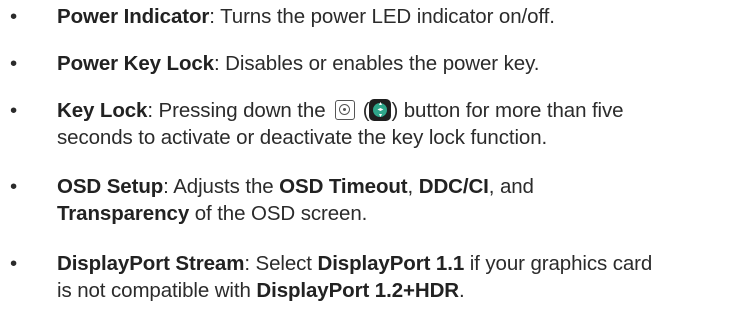 This screenshot has width=734, height=318. Describe the element at coordinates (382, 16) in the screenshot. I see `description: : Turns the power LED indicator on/off.` at that location.